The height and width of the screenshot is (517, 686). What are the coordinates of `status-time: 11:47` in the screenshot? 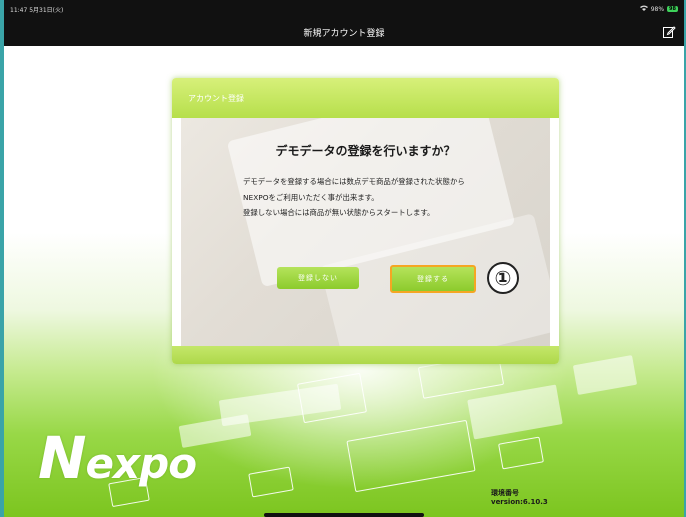 It's located at (19, 10).